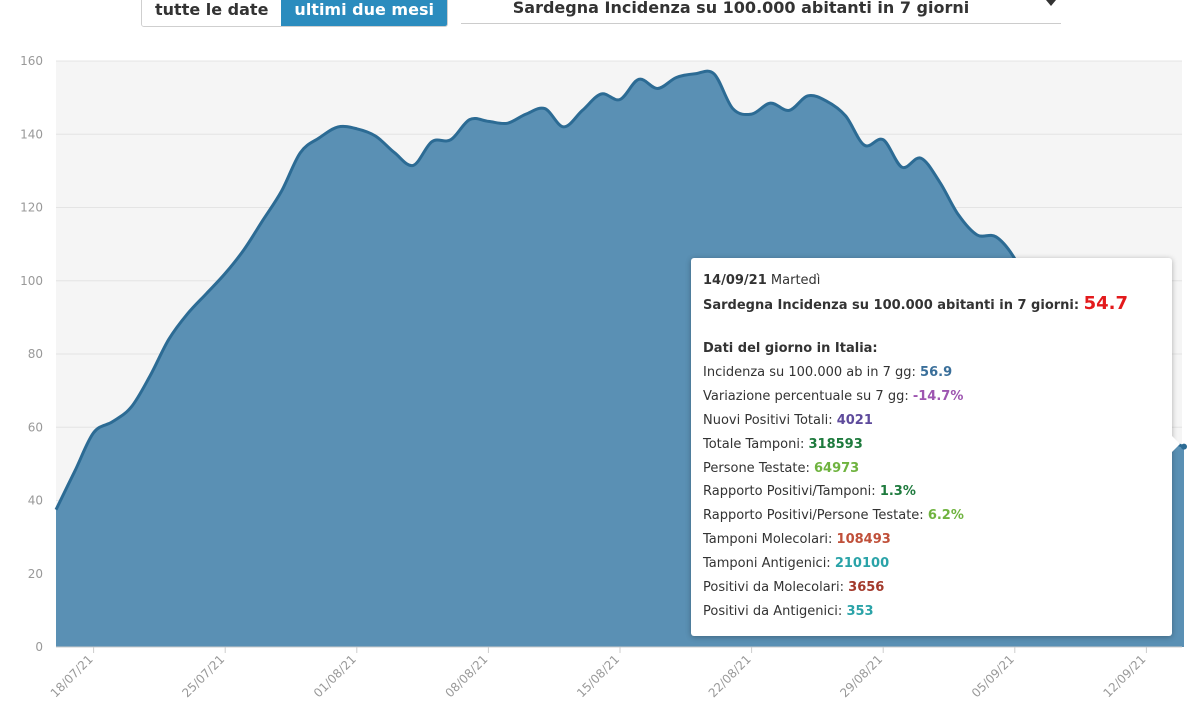 This screenshot has width=1200, height=719. What do you see at coordinates (813, 516) in the screenshot?
I see `tooltip-row-label: Rapporto Positivi/Persone Testate:` at bounding box center [813, 516].